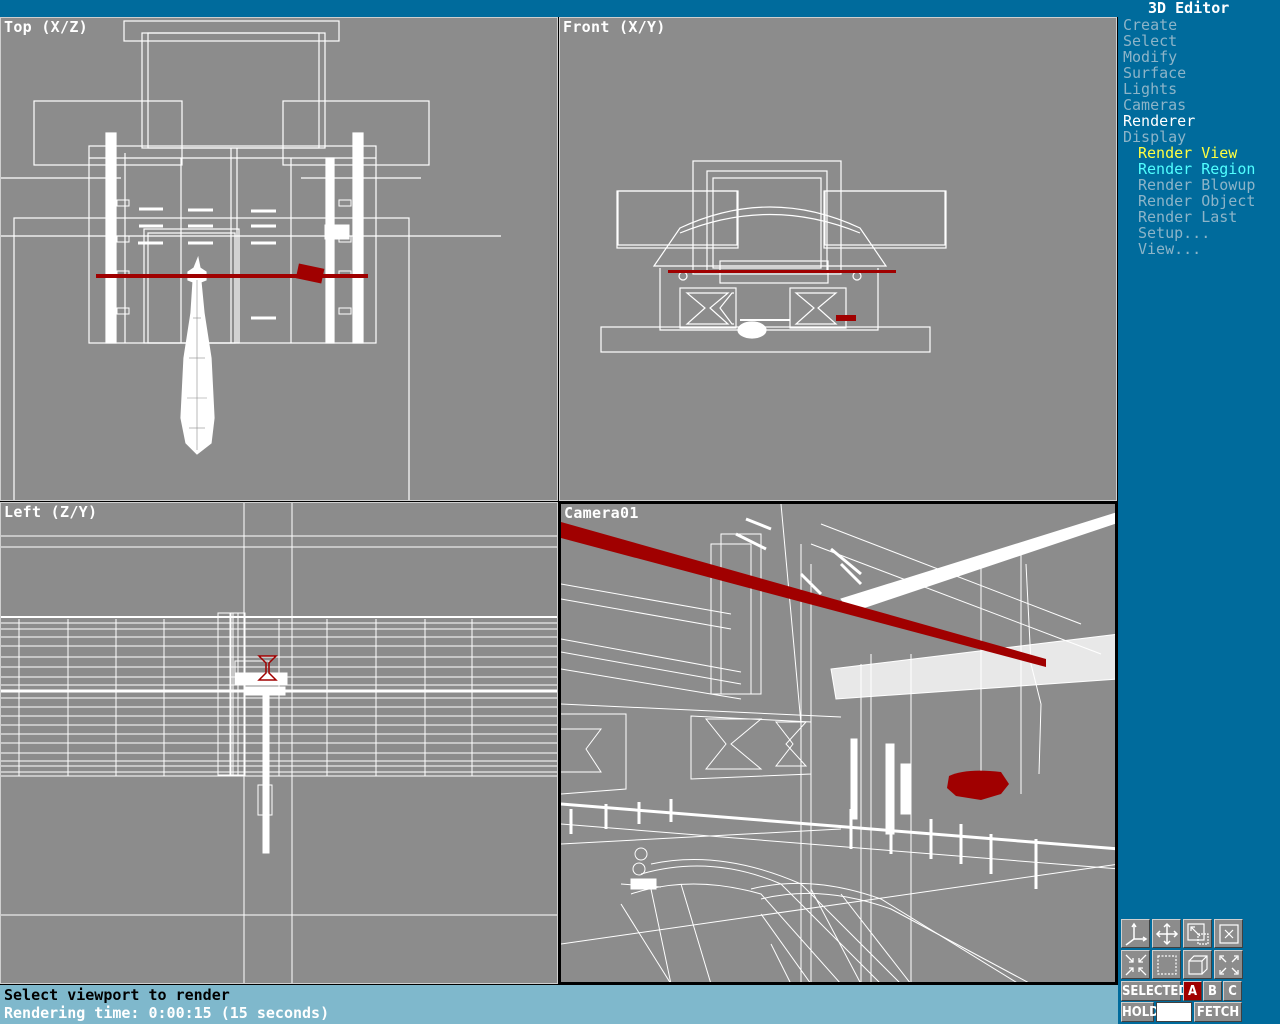  I want to click on set-c-button: C, so click(1232, 991).